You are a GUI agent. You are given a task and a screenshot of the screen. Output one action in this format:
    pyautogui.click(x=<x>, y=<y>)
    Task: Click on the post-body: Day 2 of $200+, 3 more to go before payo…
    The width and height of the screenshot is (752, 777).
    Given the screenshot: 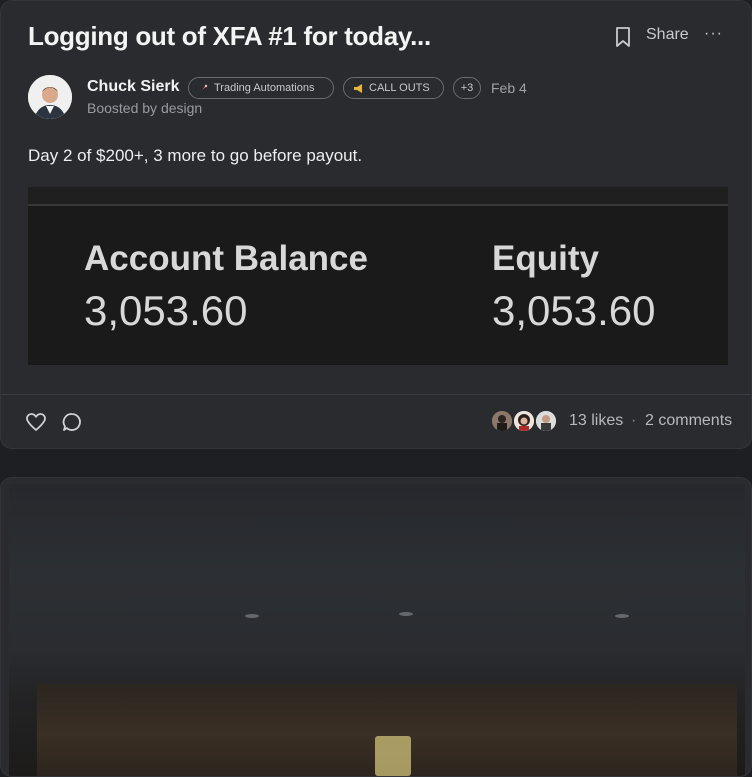 What is the action you would take?
    pyautogui.click(x=195, y=155)
    